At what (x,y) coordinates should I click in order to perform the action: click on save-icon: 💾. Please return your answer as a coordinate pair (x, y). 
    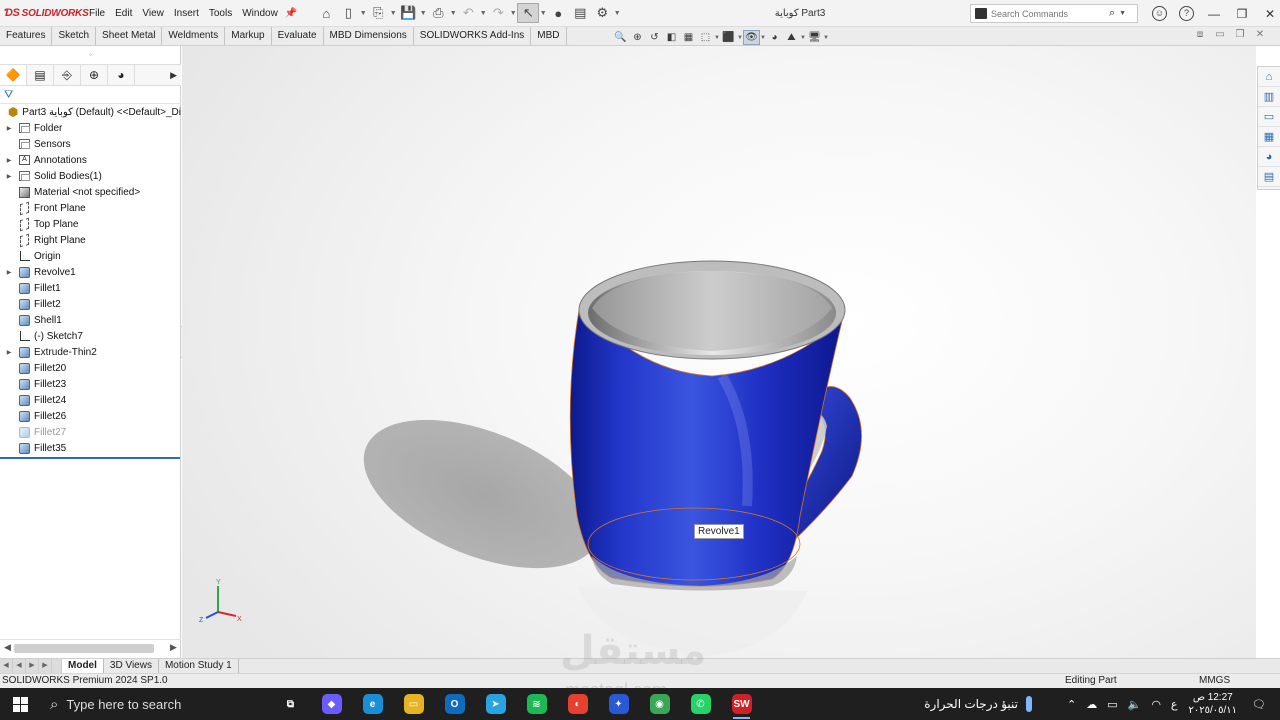
    Looking at the image, I should click on (408, 13).